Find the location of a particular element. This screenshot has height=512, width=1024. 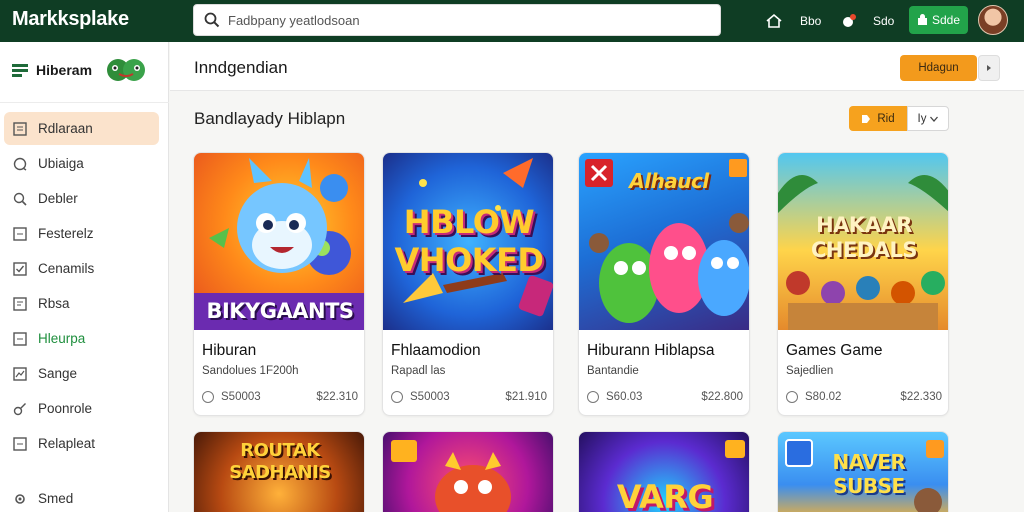

sidebar-item-label: Smed is located at coordinates (56, 498).